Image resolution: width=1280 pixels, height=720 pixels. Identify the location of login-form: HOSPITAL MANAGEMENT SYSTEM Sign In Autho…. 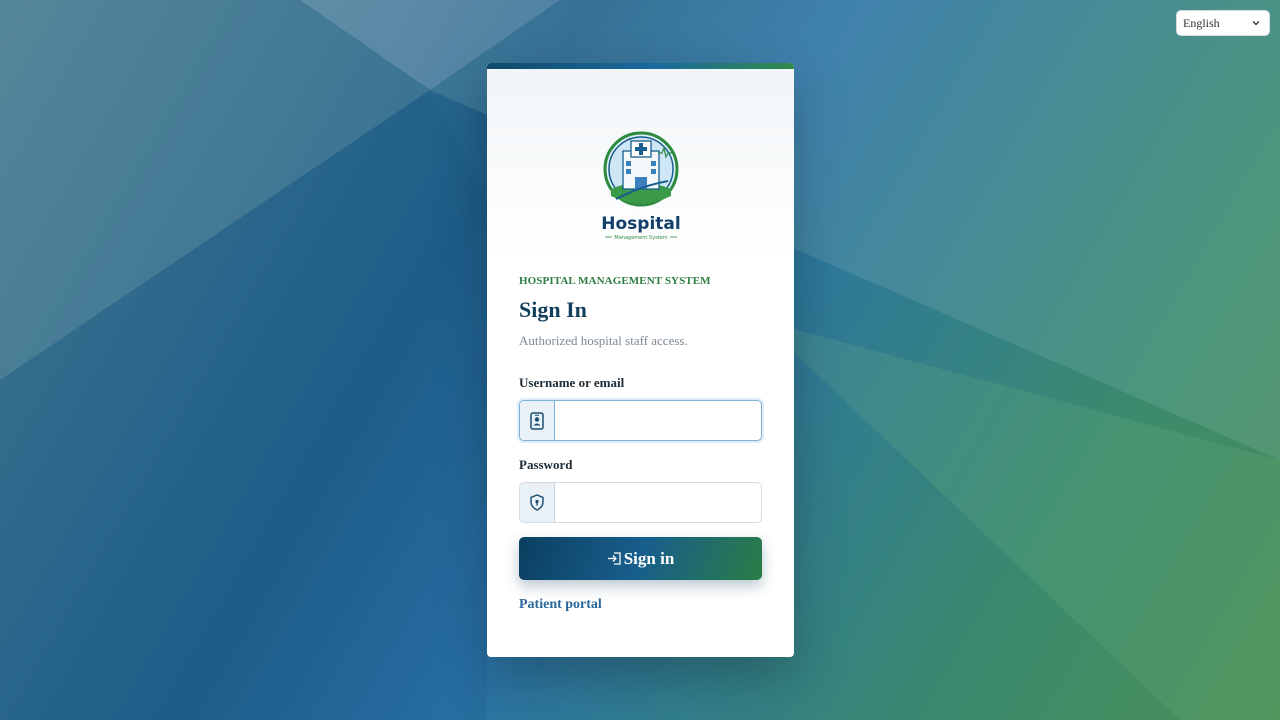
(640, 444).